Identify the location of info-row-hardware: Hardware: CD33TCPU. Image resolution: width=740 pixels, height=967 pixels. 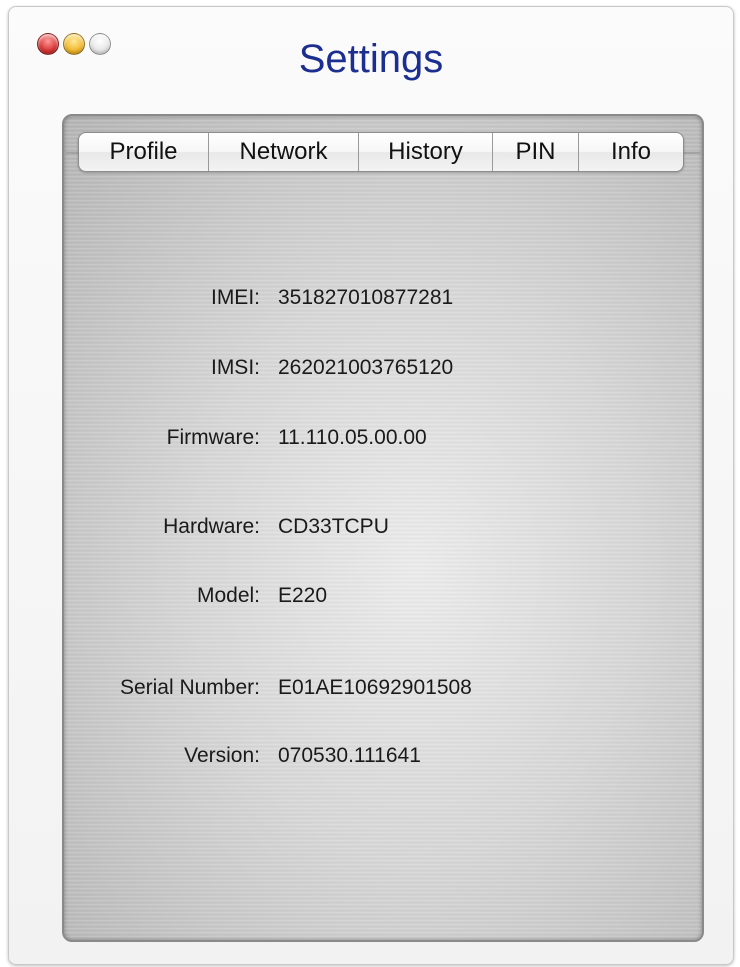
(383, 530).